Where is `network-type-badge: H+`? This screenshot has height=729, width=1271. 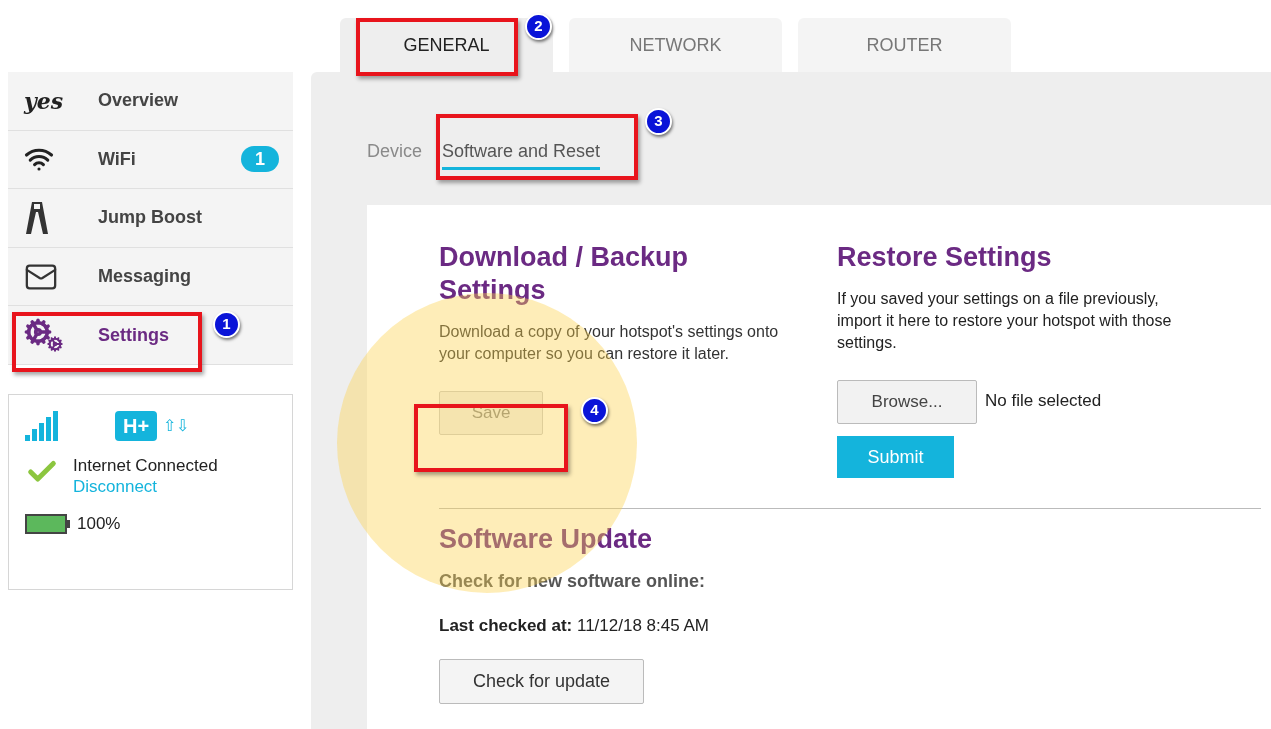 network-type-badge: H+ is located at coordinates (136, 425).